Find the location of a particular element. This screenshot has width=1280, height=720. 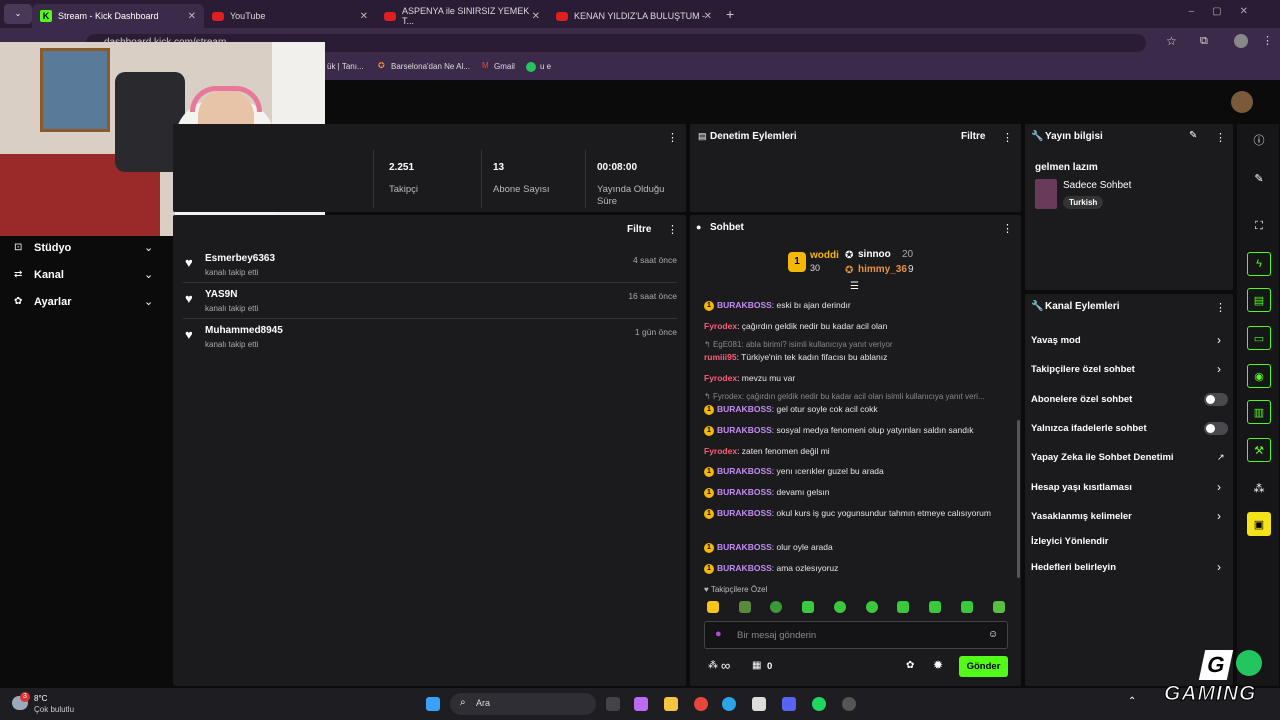

wrench-icon: ⚒ is located at coordinates (1259, 450).